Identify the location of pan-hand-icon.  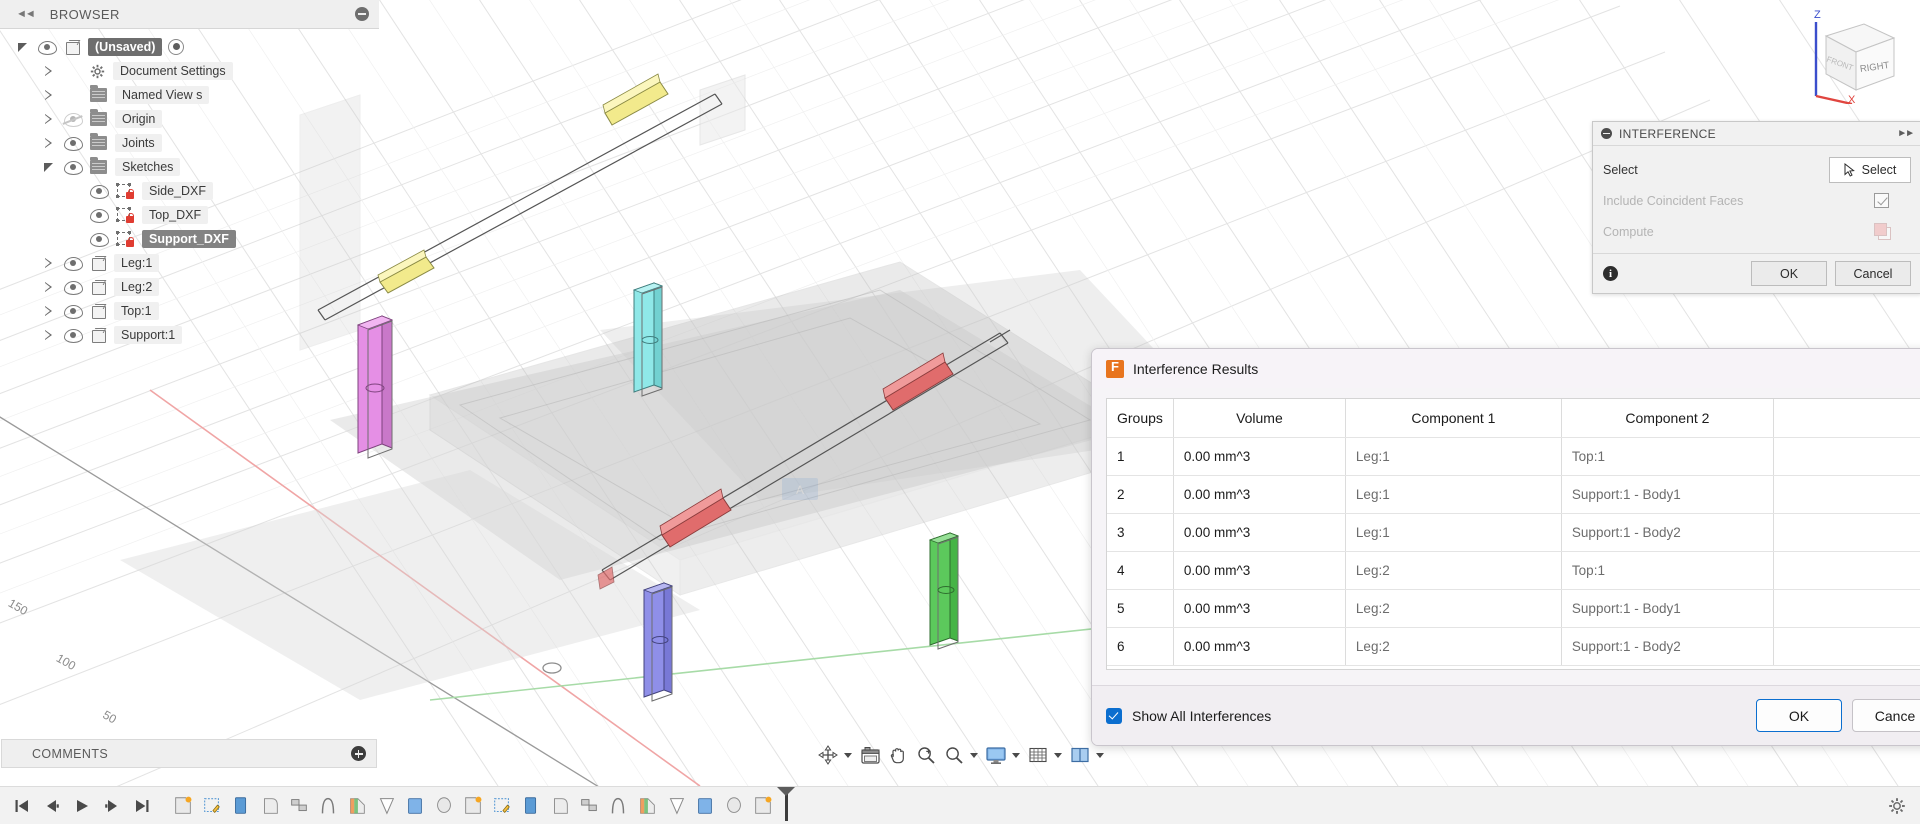
(898, 755).